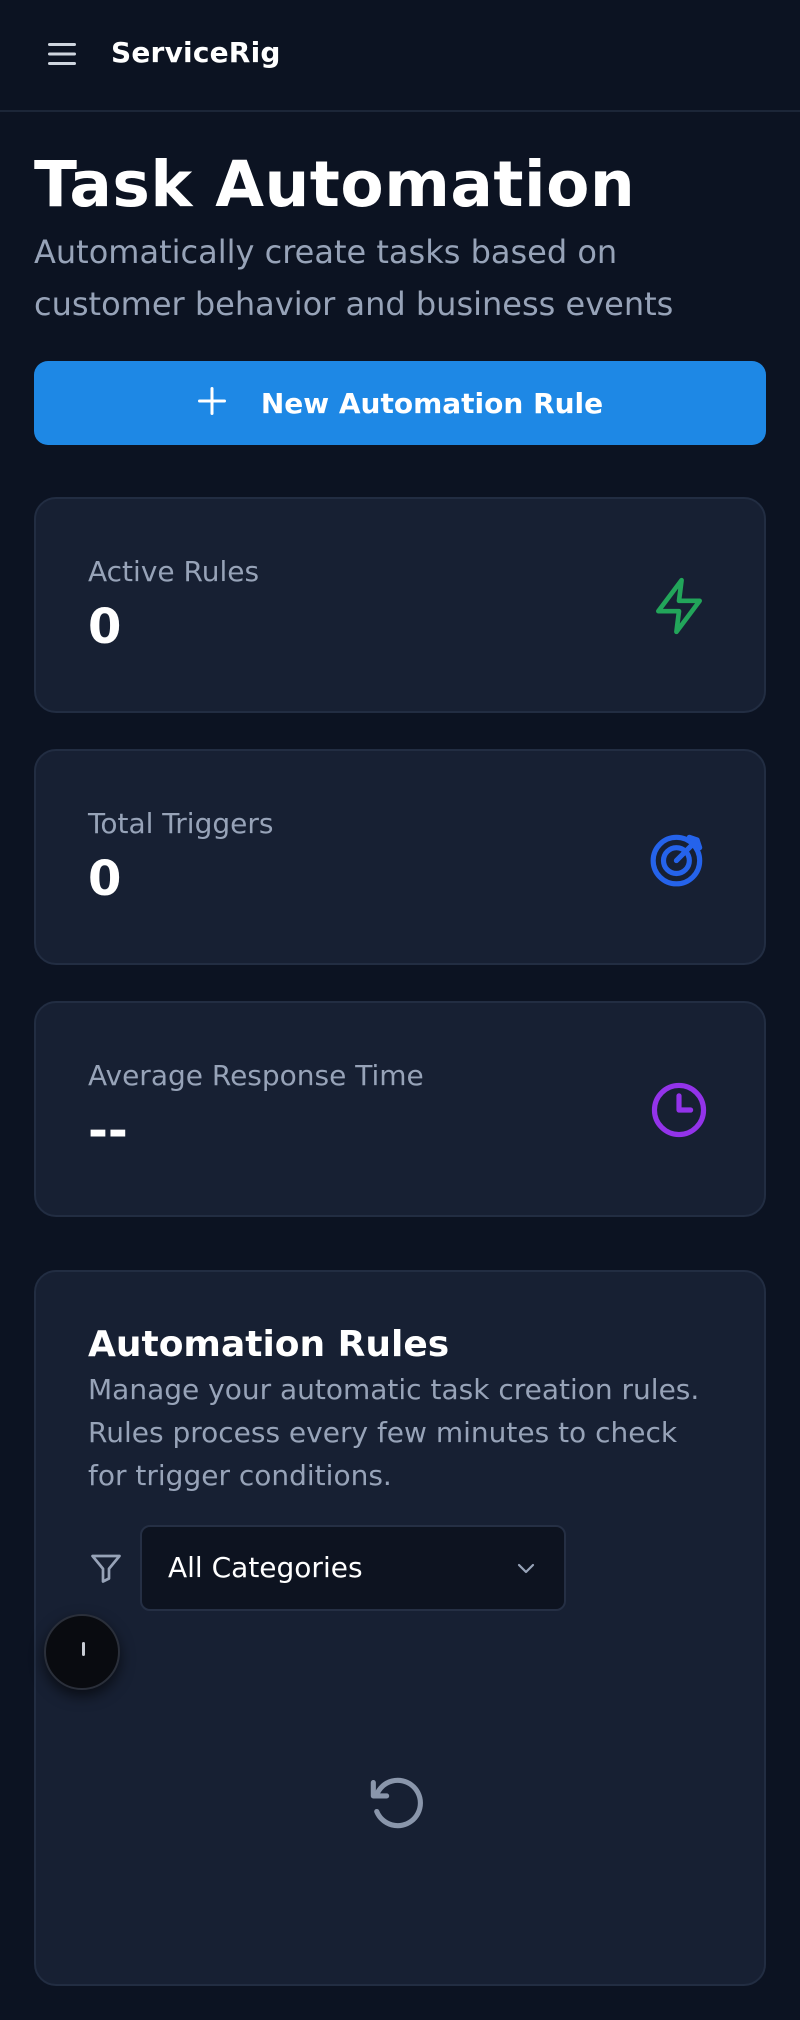 This screenshot has height=2020, width=800. What do you see at coordinates (181, 823) in the screenshot?
I see `stat-label: Total Triggers` at bounding box center [181, 823].